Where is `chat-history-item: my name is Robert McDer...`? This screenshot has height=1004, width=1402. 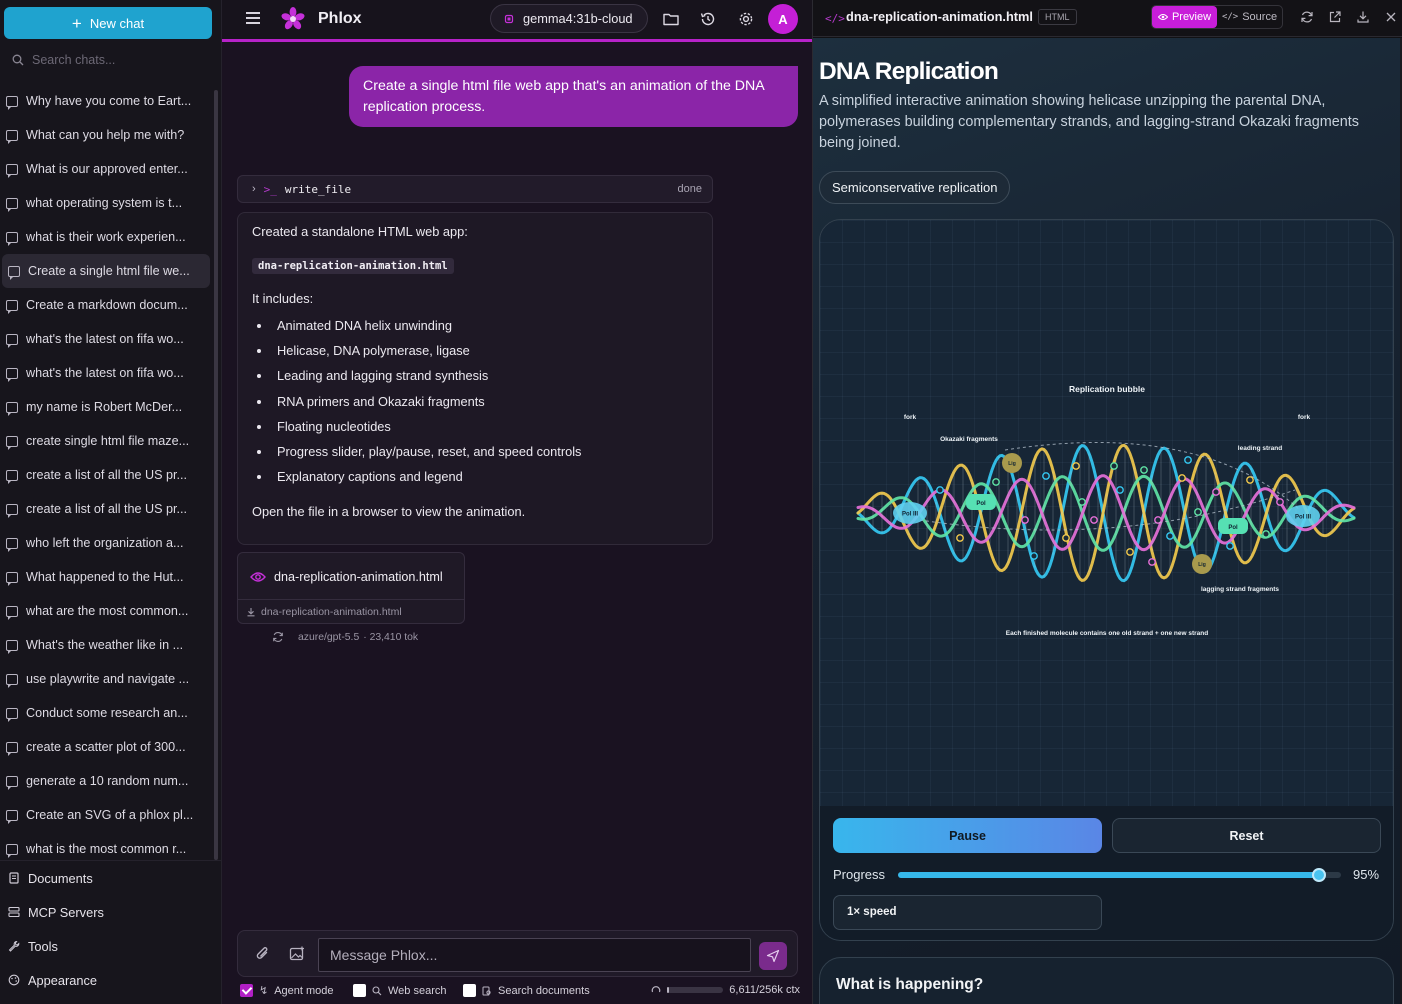 chat-history-item: my name is Robert McDer... is located at coordinates (105, 407).